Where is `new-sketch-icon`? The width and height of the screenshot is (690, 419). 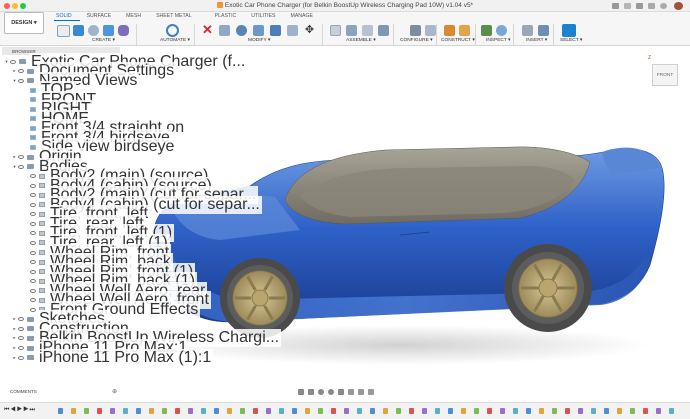
new-sketch-icon is located at coordinates (63, 31).